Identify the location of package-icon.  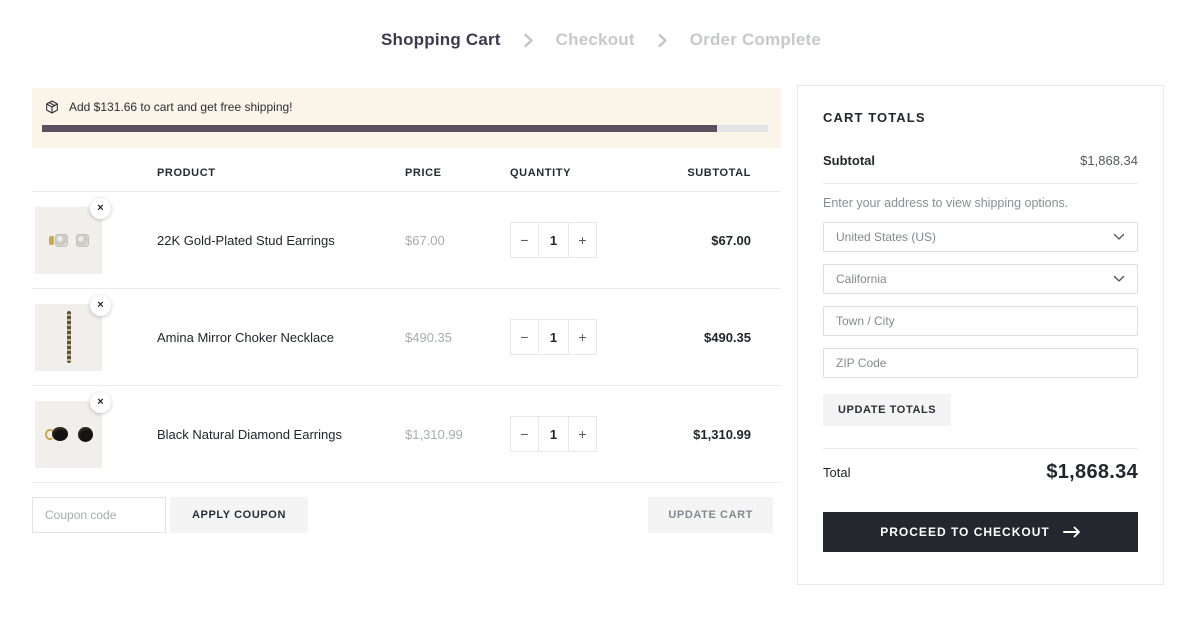
(52, 107).